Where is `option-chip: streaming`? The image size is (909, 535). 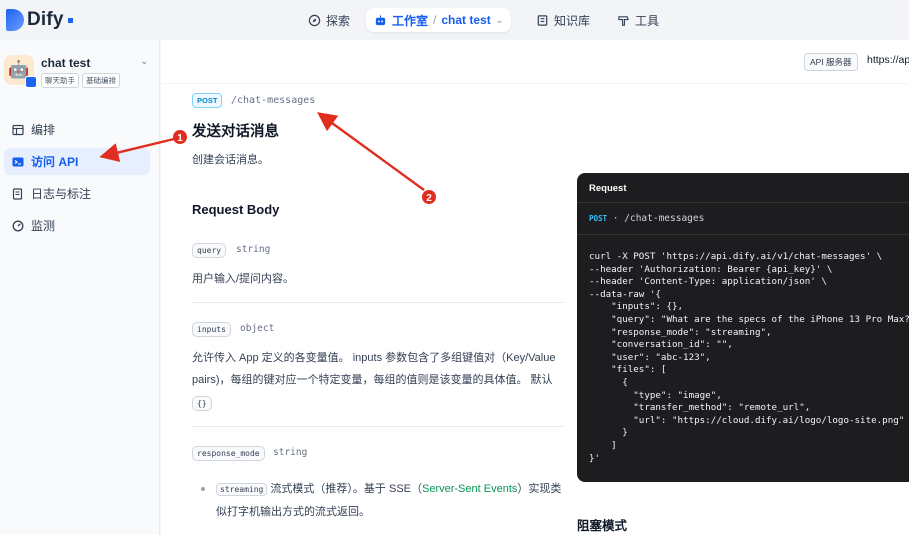 option-chip: streaming is located at coordinates (242, 489).